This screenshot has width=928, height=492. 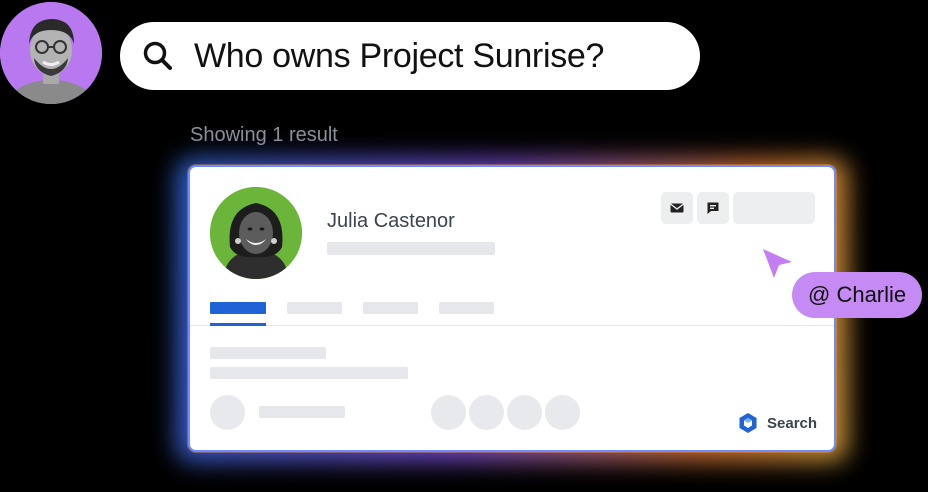 I want to click on tab-divider, so click(x=512, y=325).